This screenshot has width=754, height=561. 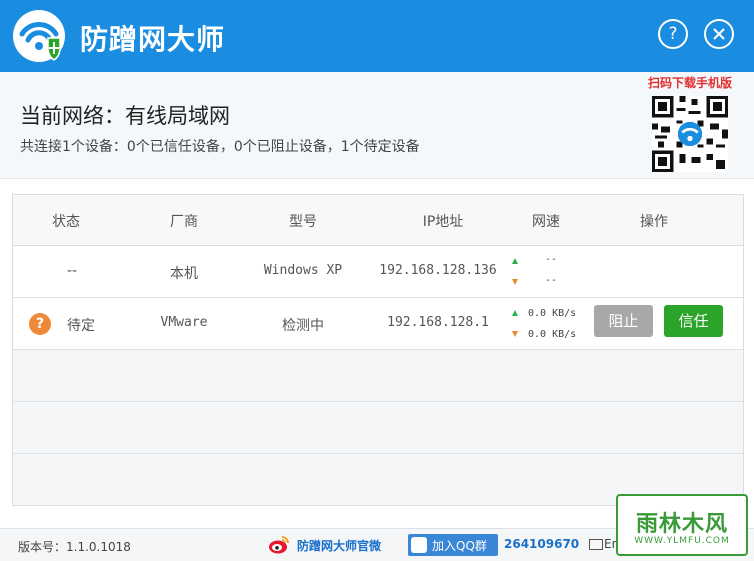 What do you see at coordinates (74, 547) in the screenshot?
I see `version-label: 版本号：1.1.0.1018` at bounding box center [74, 547].